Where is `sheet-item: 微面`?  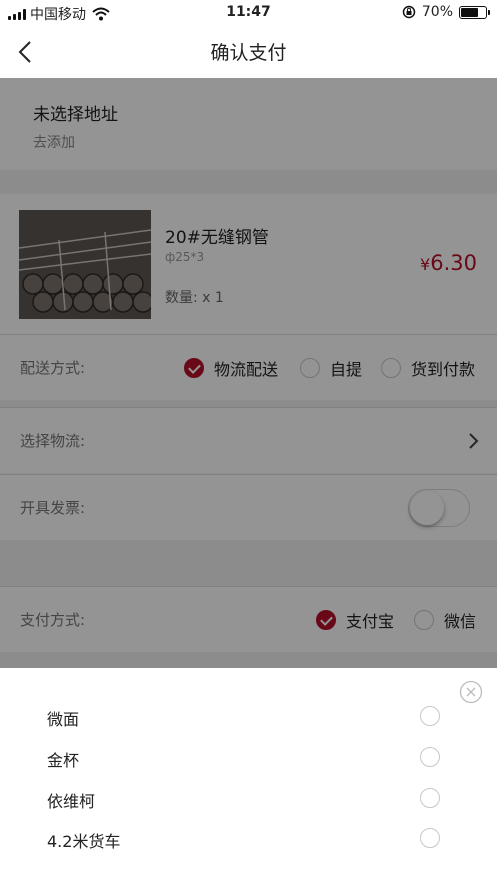 sheet-item: 微面 is located at coordinates (248, 718).